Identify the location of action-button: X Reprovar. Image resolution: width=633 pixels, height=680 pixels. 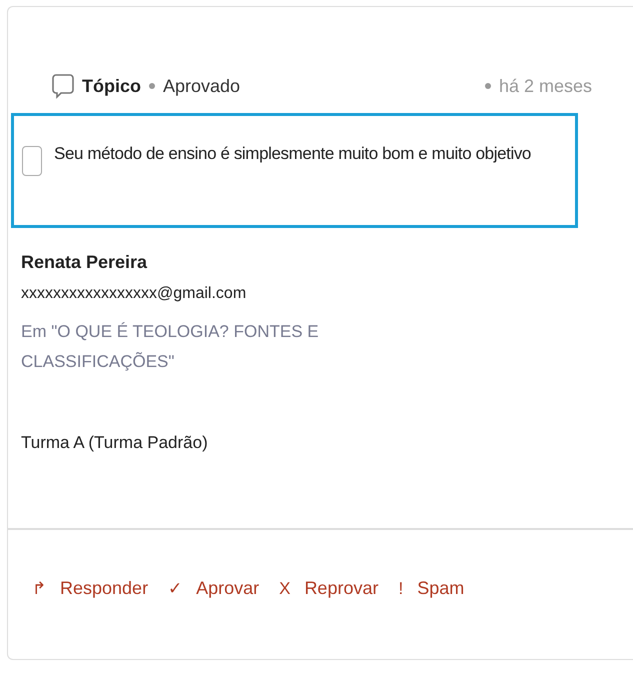
(328, 588).